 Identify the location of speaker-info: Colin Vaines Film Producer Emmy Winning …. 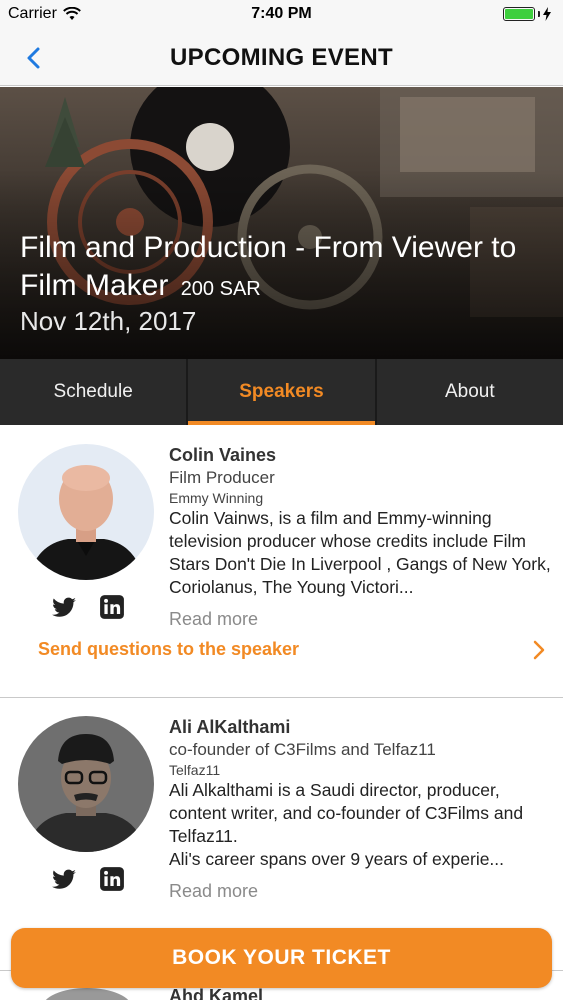
(361, 537).